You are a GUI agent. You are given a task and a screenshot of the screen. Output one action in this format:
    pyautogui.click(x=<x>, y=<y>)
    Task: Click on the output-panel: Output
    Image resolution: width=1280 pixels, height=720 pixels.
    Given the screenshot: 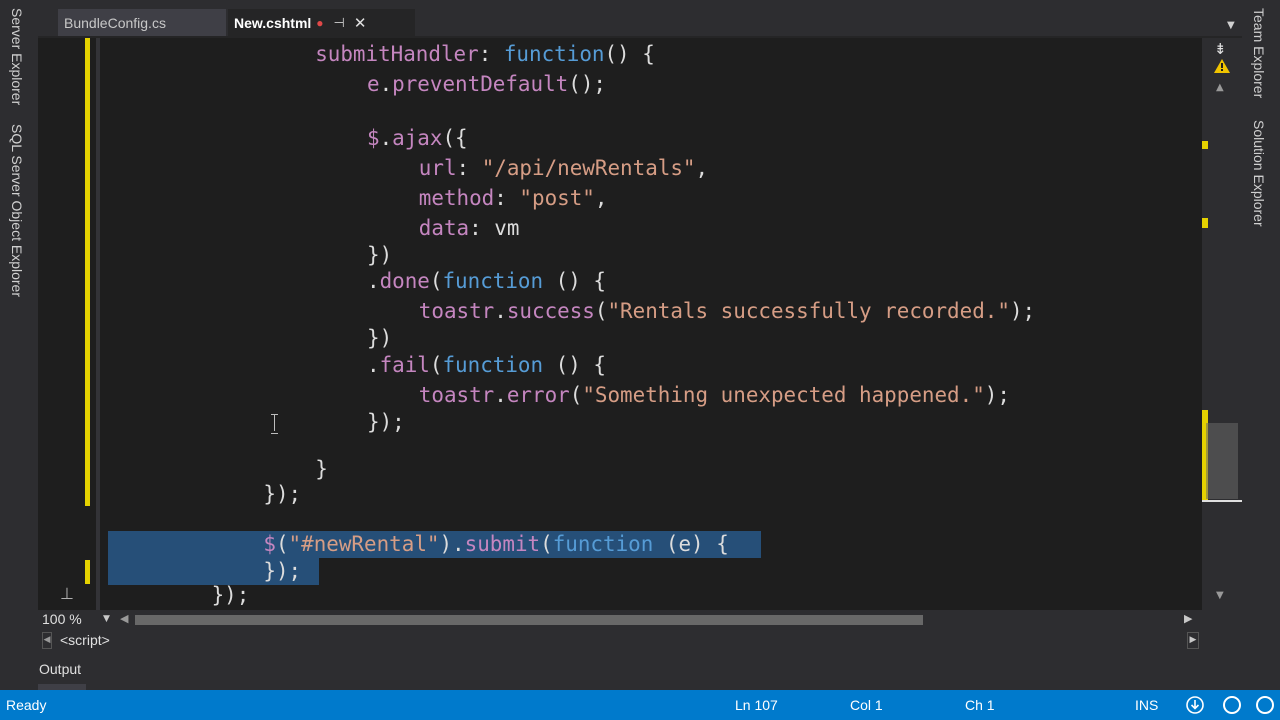 What is the action you would take?
    pyautogui.click(x=640, y=671)
    